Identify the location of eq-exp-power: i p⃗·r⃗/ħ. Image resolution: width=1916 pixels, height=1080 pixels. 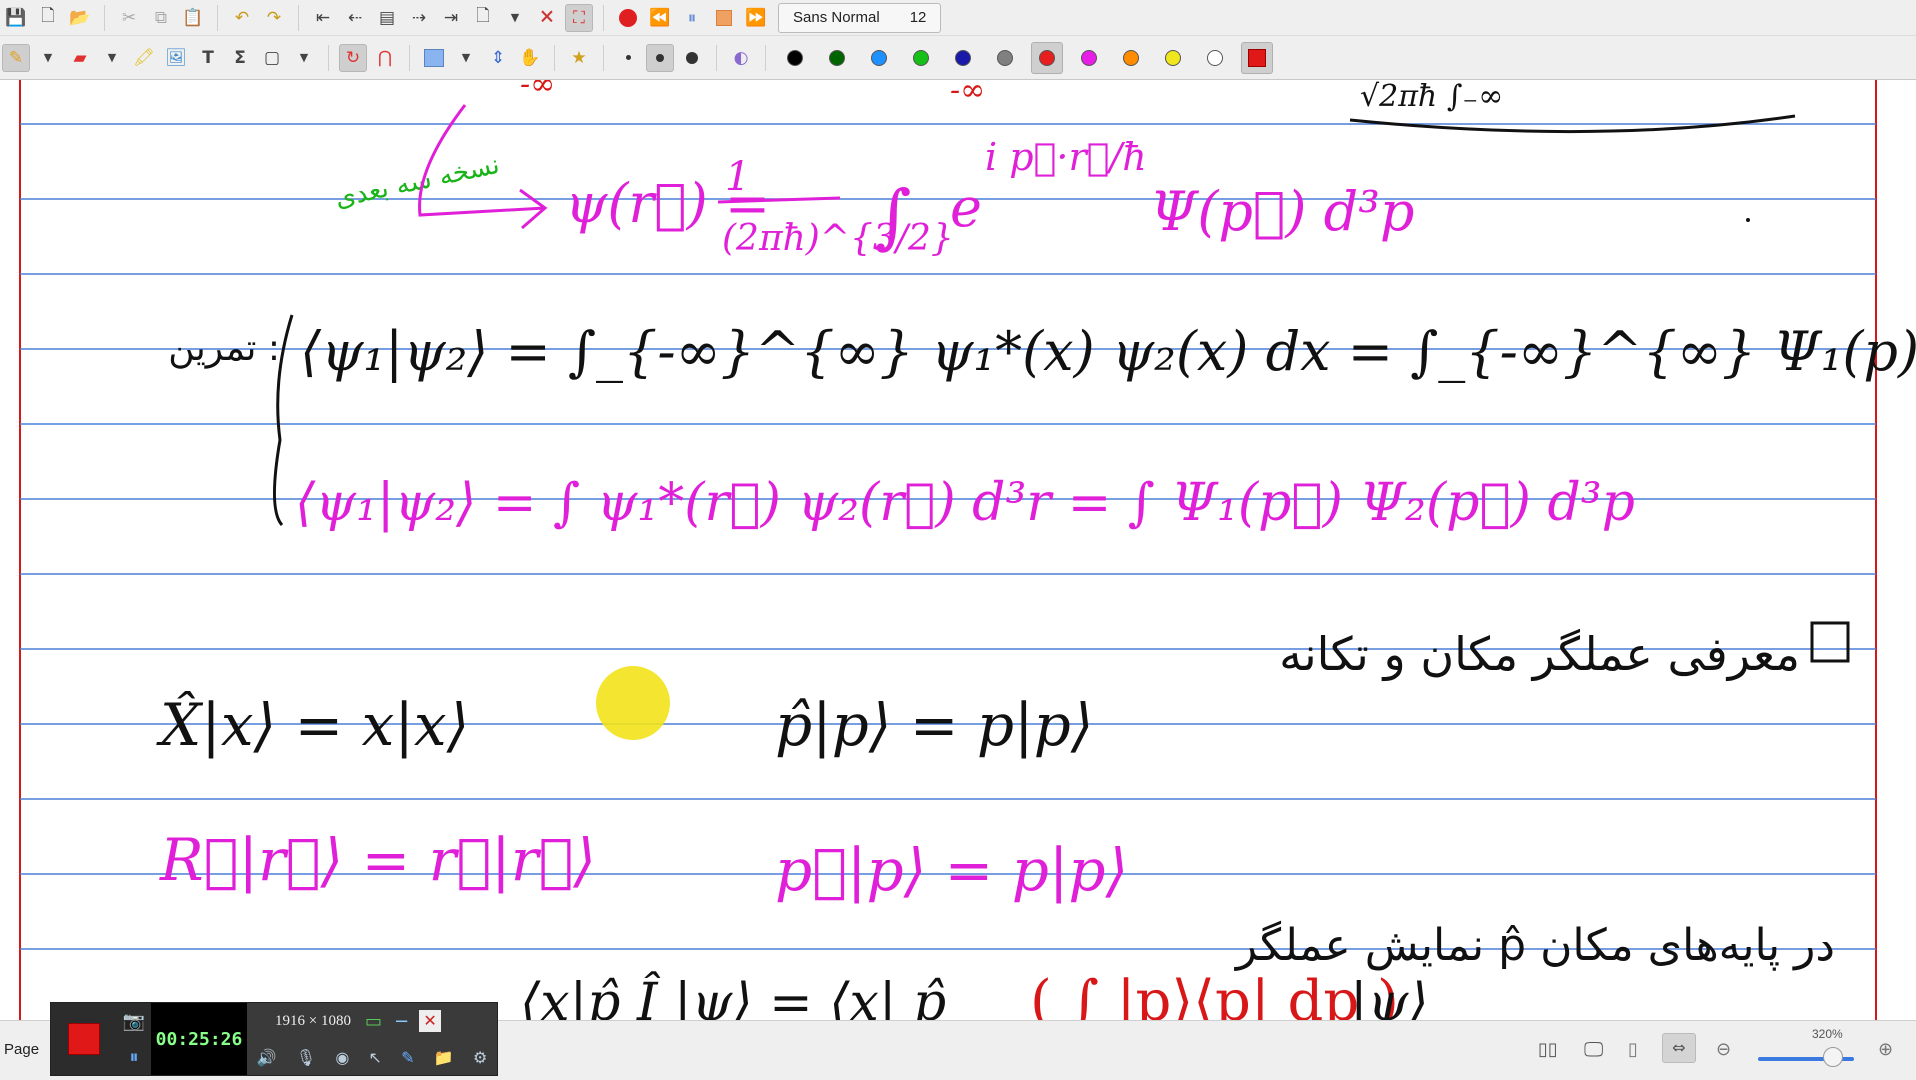
(1066, 157).